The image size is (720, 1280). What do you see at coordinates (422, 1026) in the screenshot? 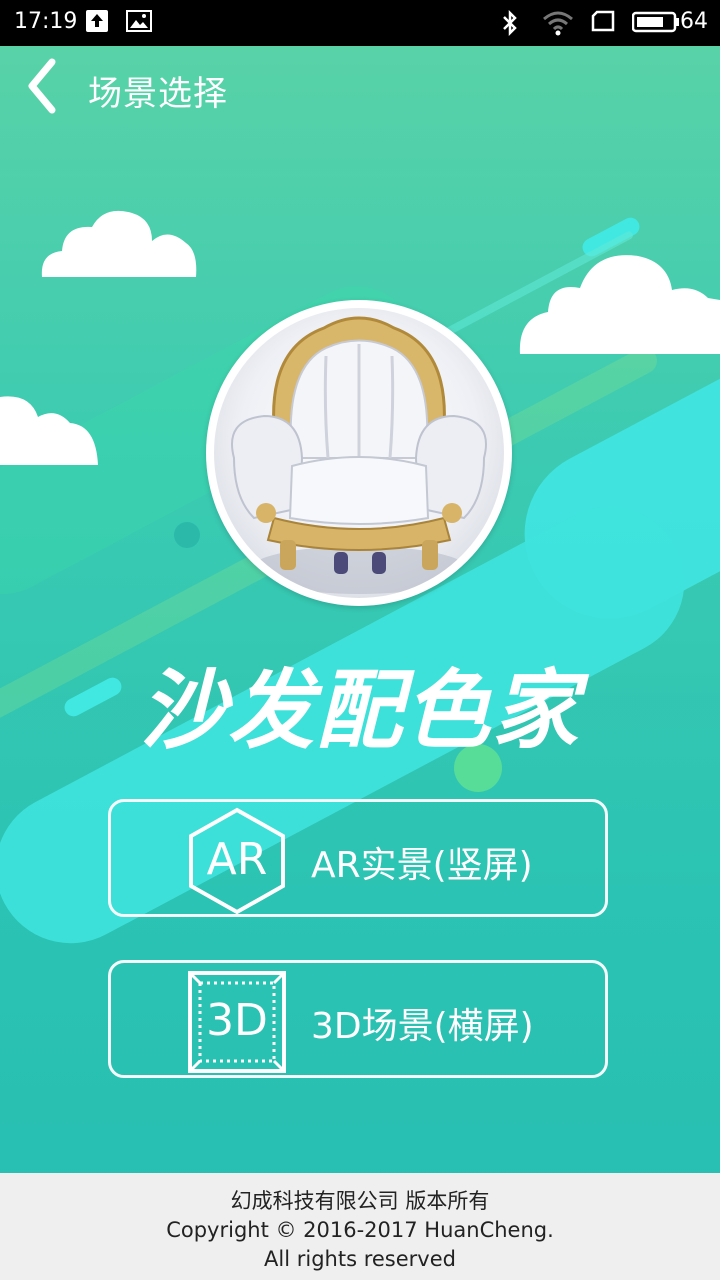
I see `3d-mode-label: 3D场景(横屏)` at bounding box center [422, 1026].